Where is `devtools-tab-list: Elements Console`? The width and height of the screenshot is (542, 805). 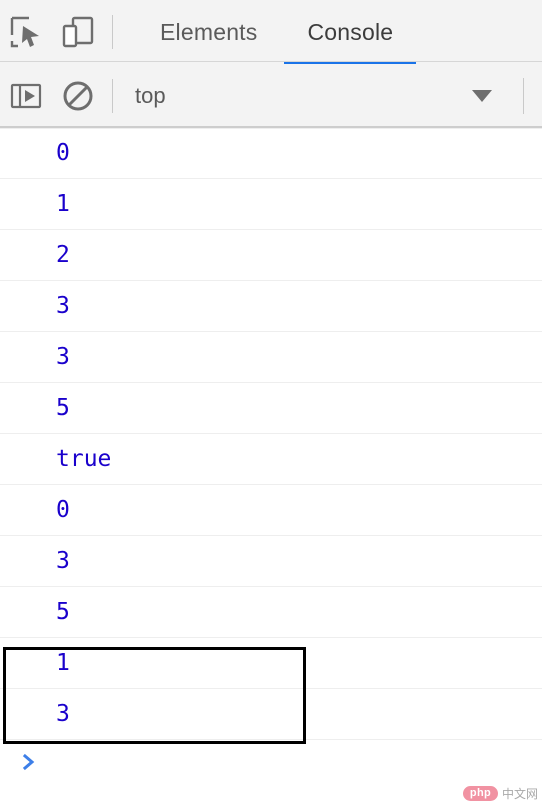 devtools-tab-list: Elements Console is located at coordinates (276, 32).